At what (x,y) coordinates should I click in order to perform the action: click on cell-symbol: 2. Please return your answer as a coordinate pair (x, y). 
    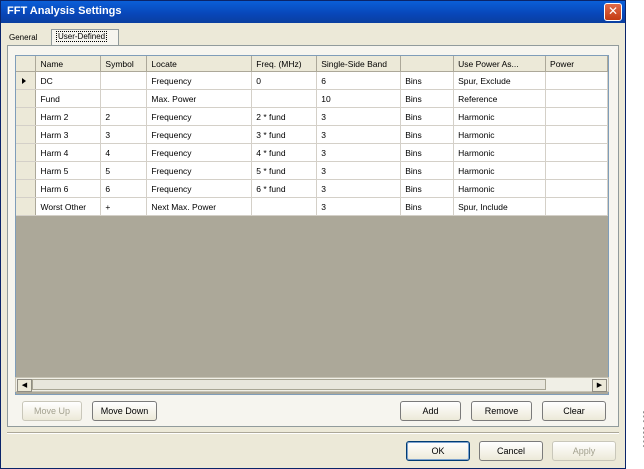
    Looking at the image, I should click on (124, 116).